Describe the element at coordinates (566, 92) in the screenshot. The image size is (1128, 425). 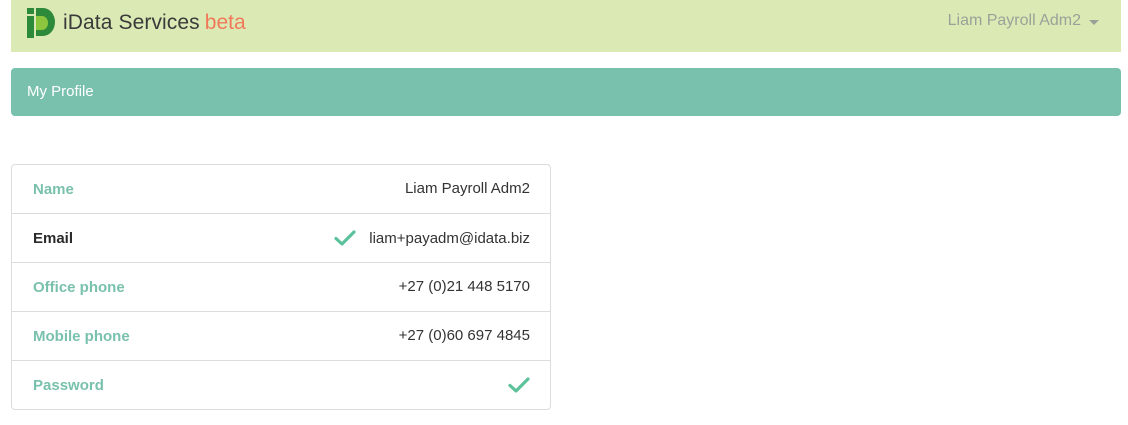
I see `page-header: My Profile` at that location.